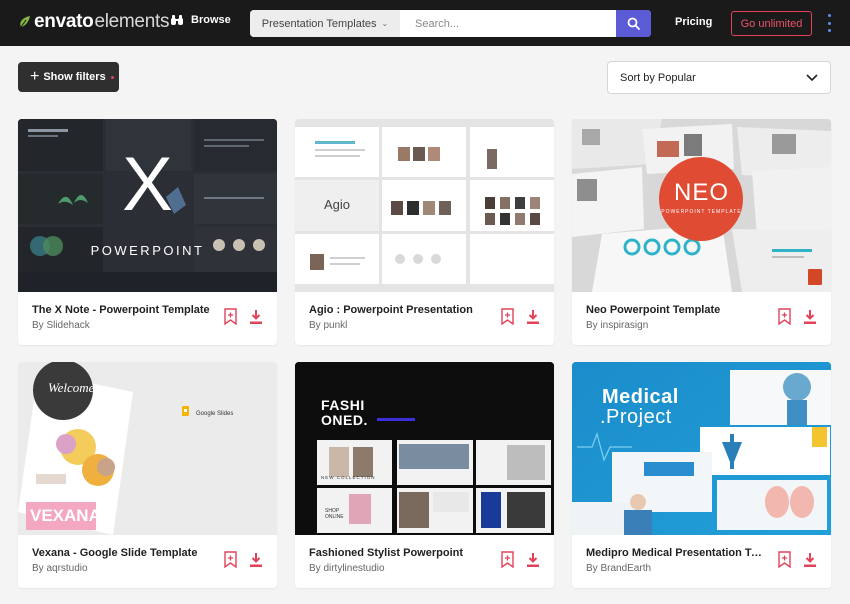 The height and width of the screenshot is (604, 850). Describe the element at coordinates (701, 212) in the screenshot. I see `neo-thumb-subtitle: POWERPOINT TEMPLATE` at that location.